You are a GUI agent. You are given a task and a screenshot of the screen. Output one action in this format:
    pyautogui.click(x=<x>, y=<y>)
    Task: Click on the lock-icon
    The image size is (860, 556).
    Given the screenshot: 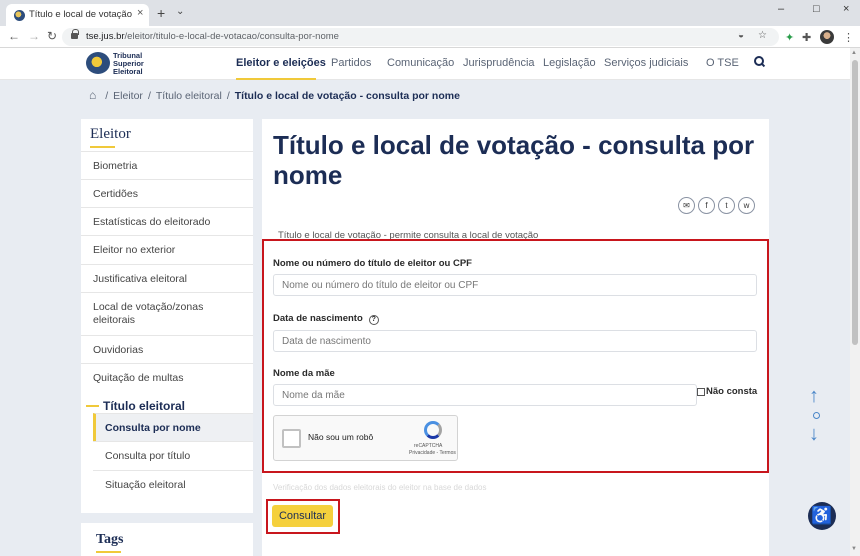 What is the action you would take?
    pyautogui.click(x=75, y=34)
    